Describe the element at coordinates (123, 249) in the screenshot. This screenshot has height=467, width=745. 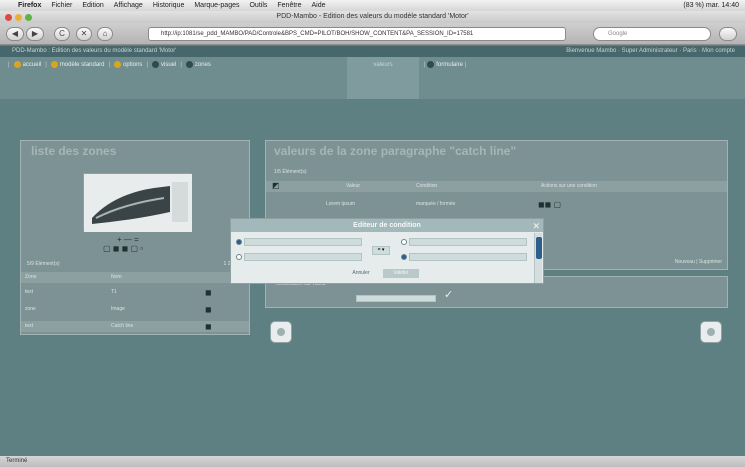
I see `zone-tool-icons: ▢ ◼ ◼ ▢ ▫` at that location.